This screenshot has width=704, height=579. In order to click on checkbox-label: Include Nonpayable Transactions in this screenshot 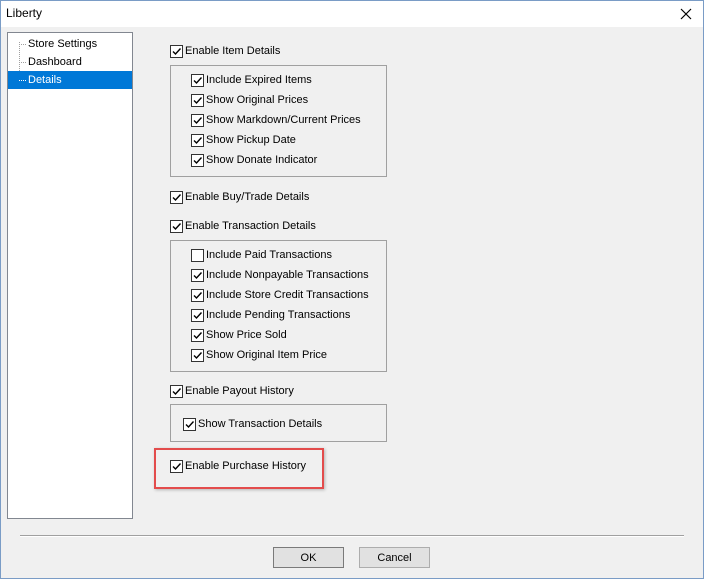, I will do `click(287, 275)`.